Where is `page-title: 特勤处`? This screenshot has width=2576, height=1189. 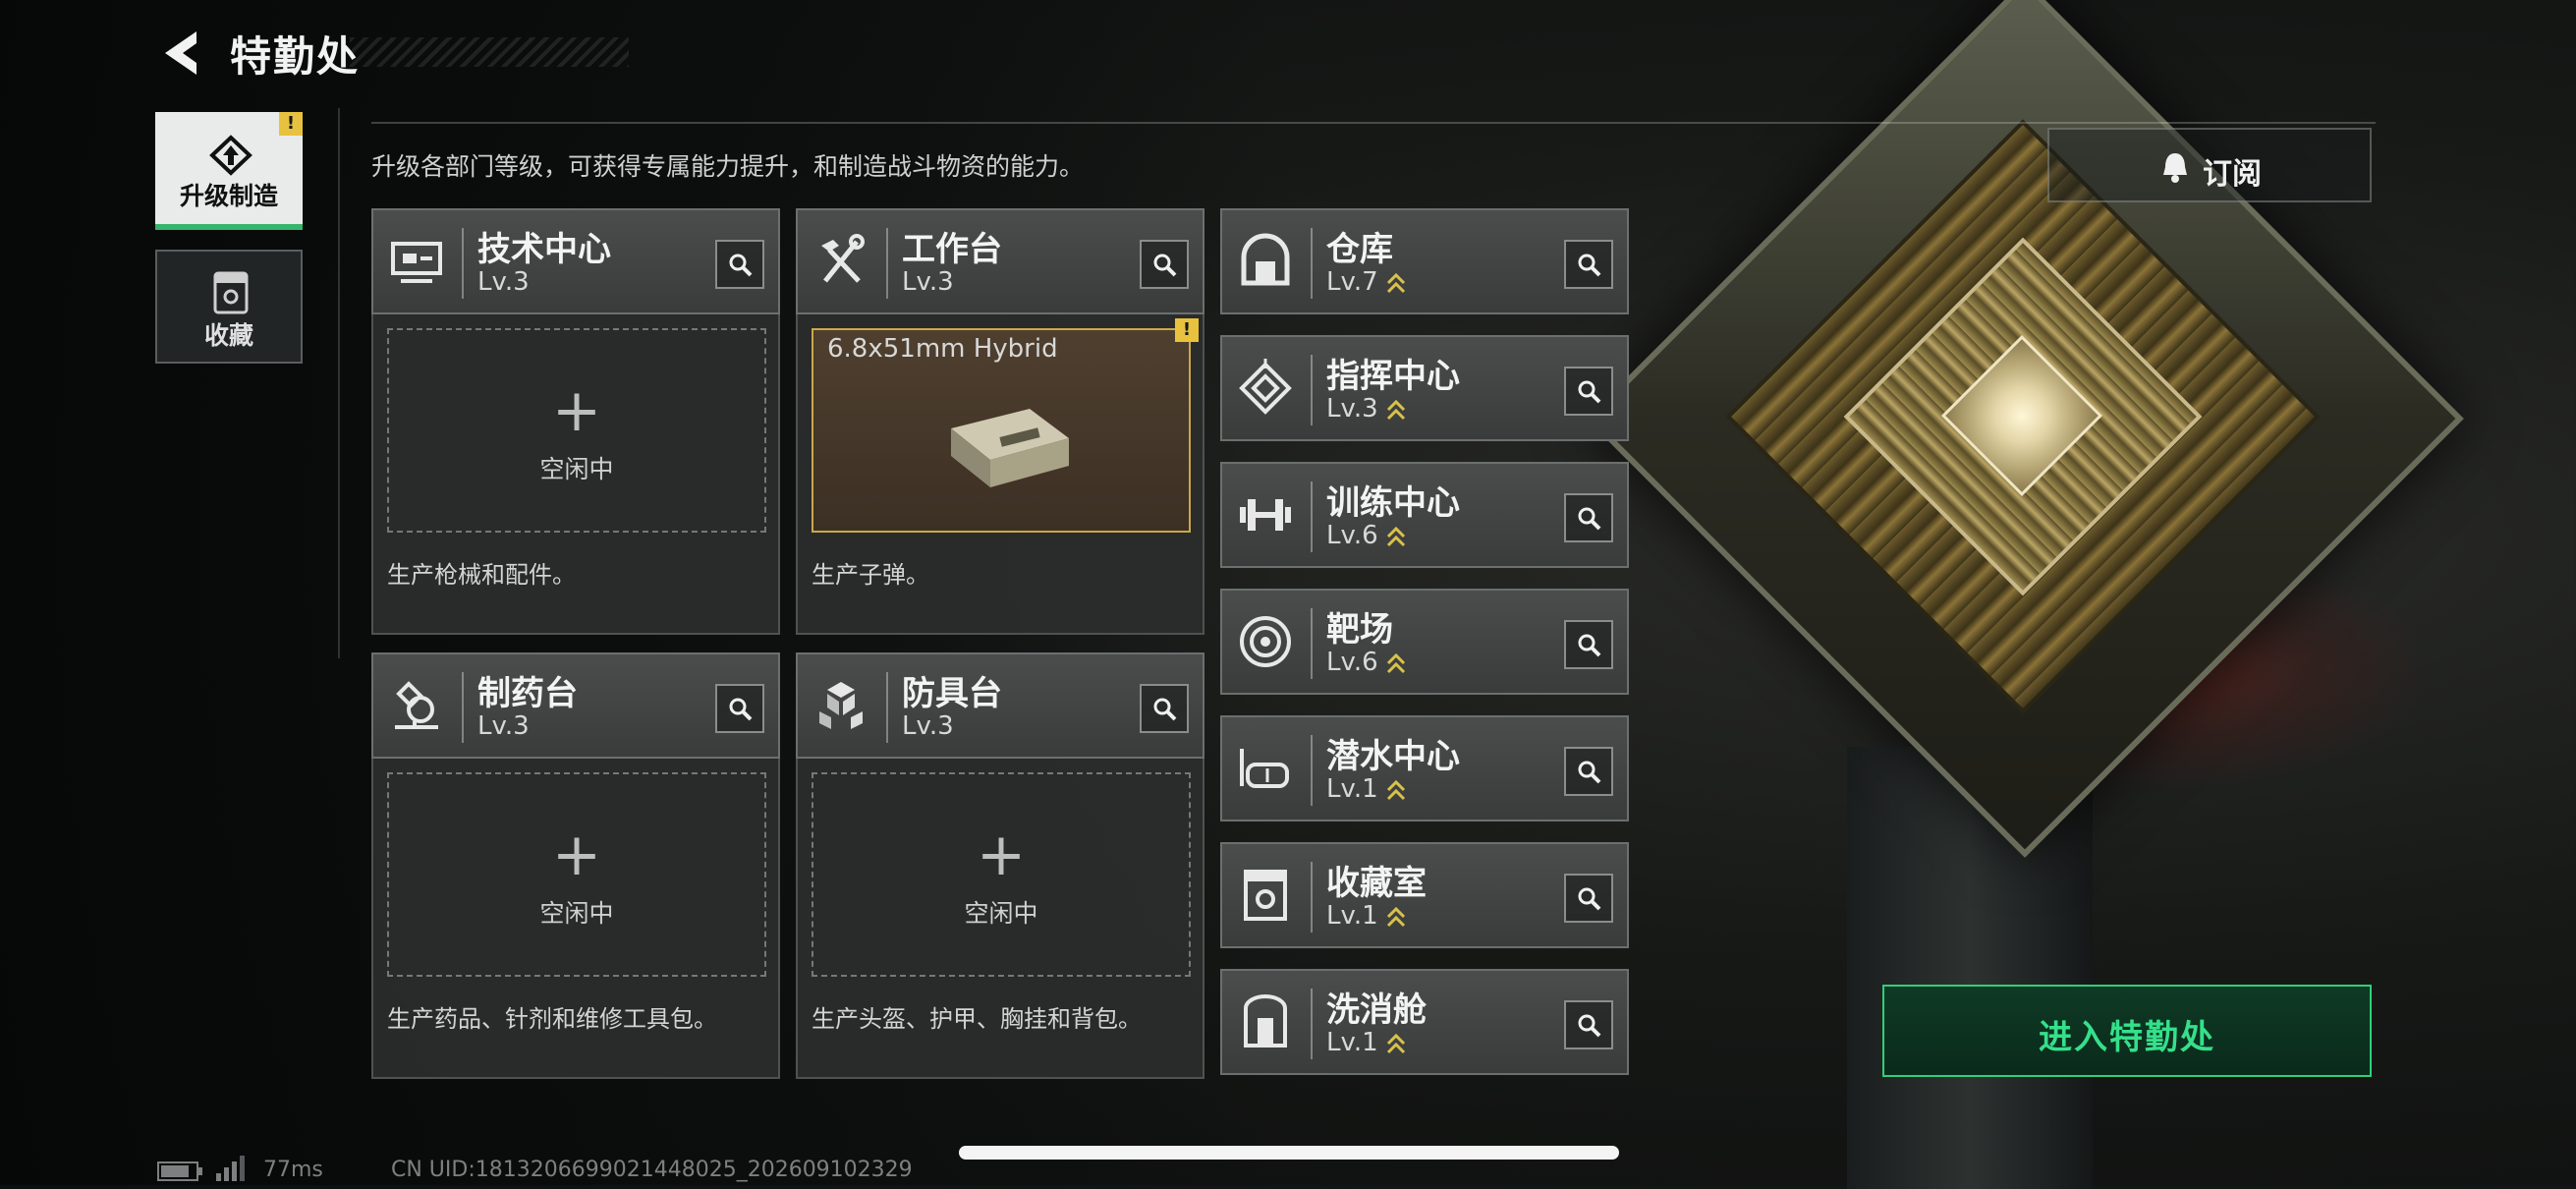 page-title: 特勤处 is located at coordinates (295, 56).